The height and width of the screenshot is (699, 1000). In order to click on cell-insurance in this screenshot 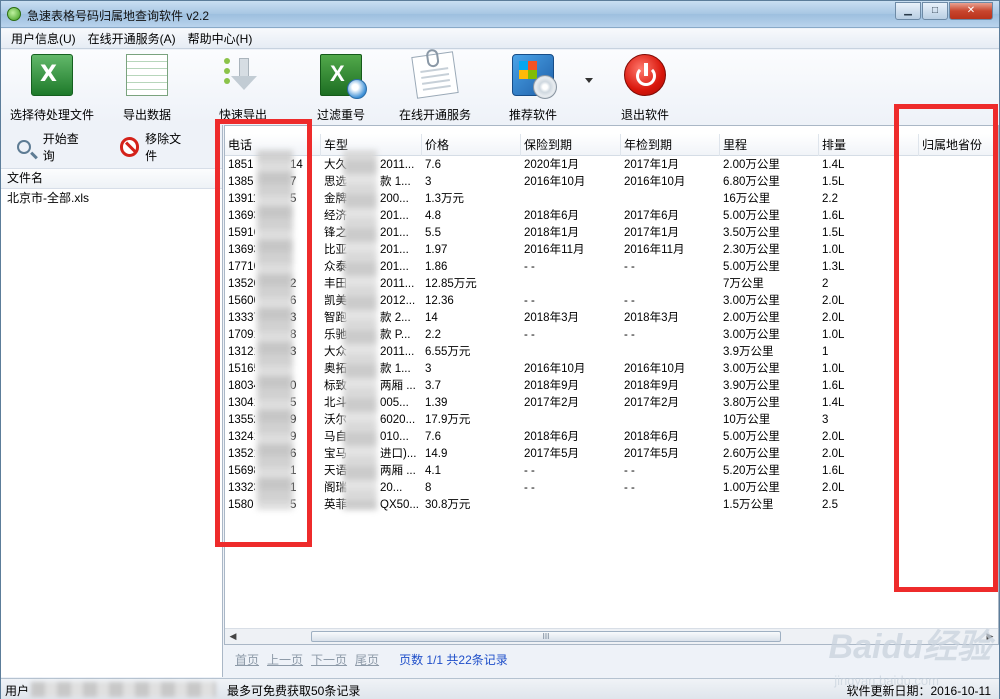, I will do `click(571, 352)`.